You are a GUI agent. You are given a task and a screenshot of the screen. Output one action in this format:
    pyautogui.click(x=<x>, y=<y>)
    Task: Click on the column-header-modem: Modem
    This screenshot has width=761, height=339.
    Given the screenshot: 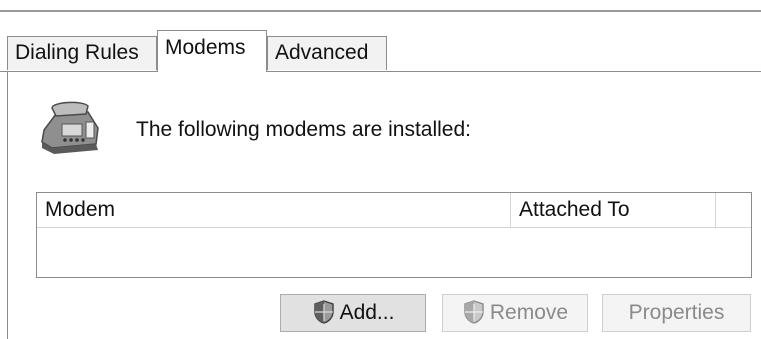 What is the action you would take?
    pyautogui.click(x=274, y=210)
    